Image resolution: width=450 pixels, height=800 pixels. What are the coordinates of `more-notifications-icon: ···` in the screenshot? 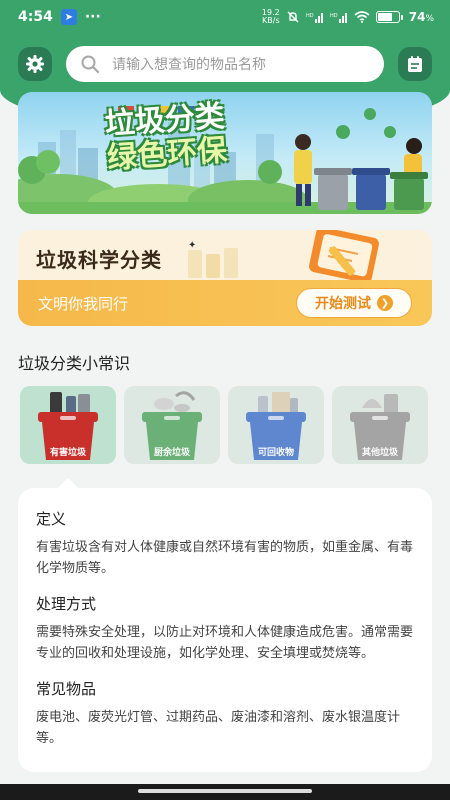 It's located at (92, 17).